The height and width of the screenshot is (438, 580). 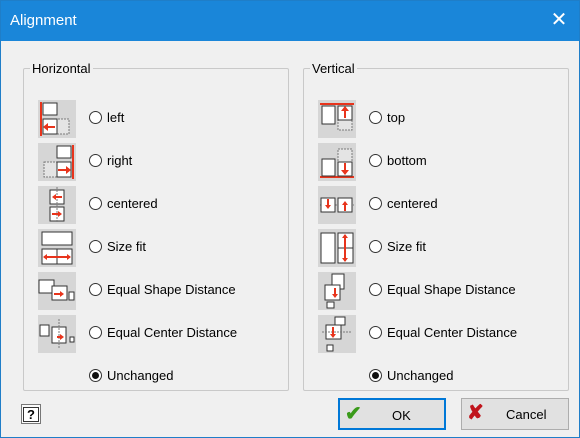 I want to click on horizontal-unchanged-radio, so click(x=95, y=375).